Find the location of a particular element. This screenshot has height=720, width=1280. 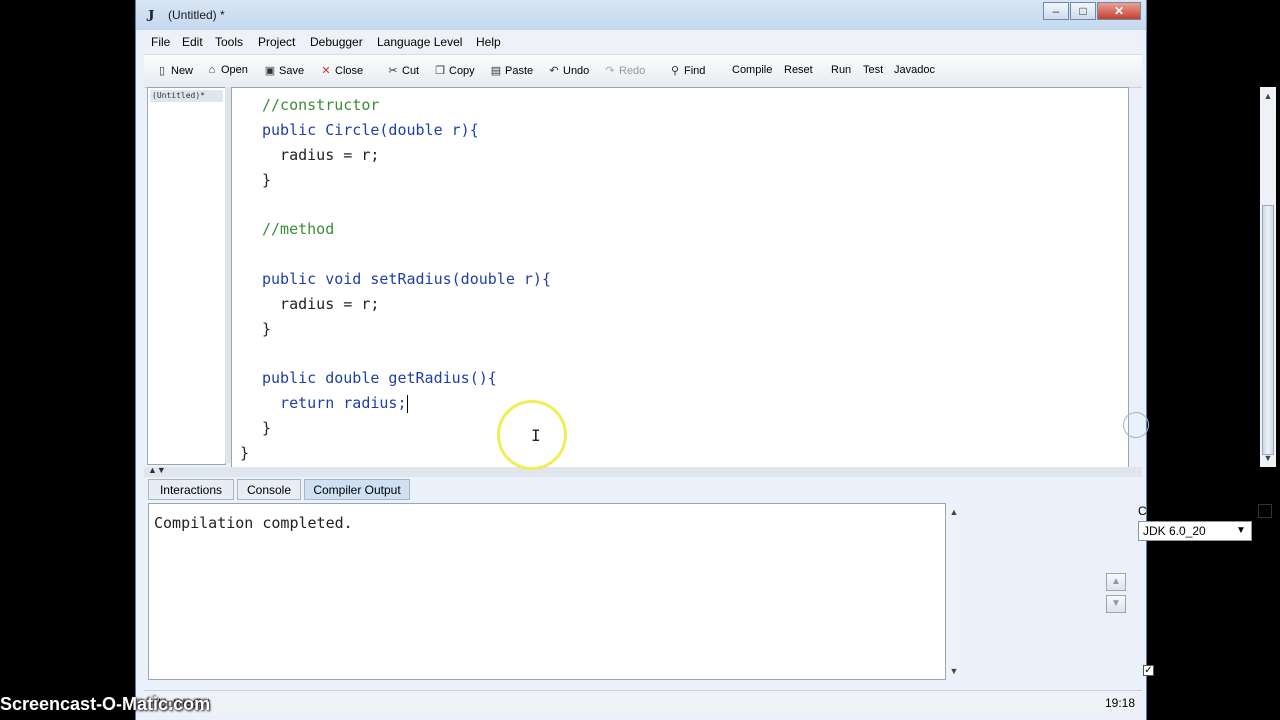

menu-language-level: Language Level is located at coordinates (419, 42).